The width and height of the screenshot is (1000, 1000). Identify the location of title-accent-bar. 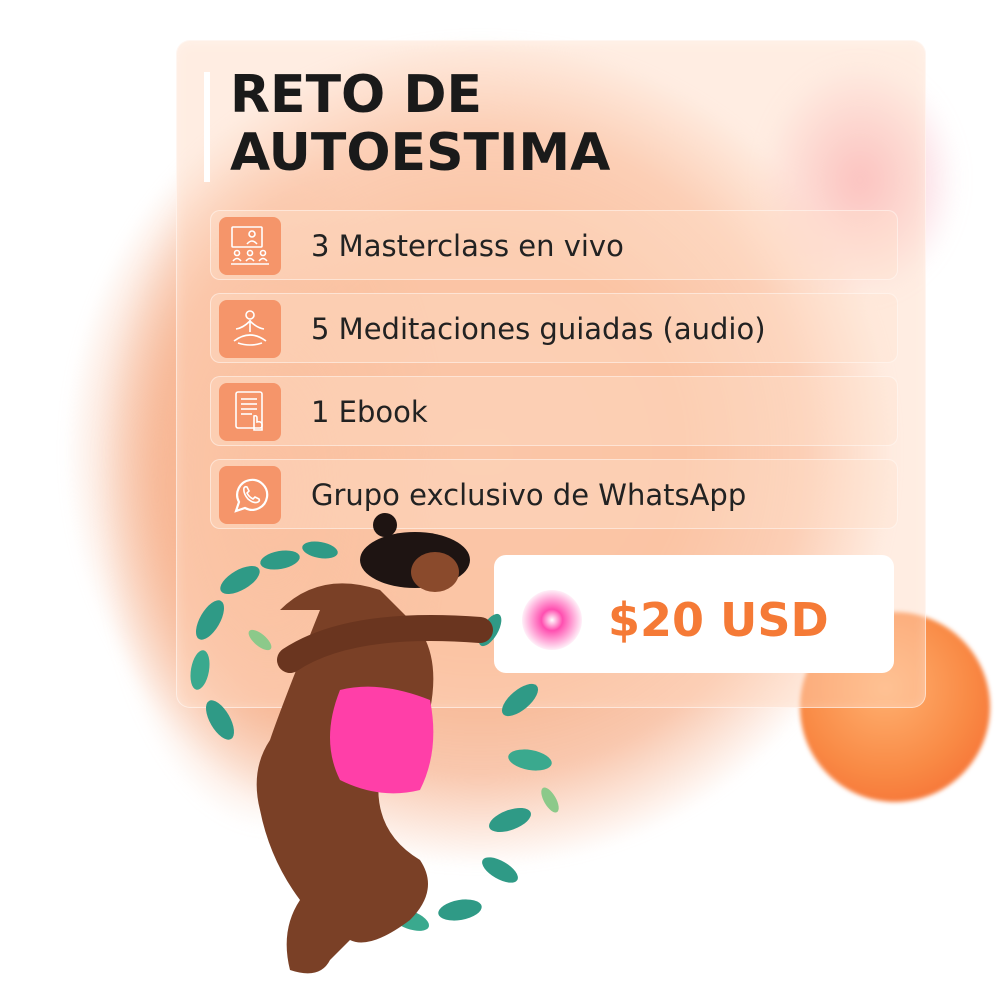
(207, 127).